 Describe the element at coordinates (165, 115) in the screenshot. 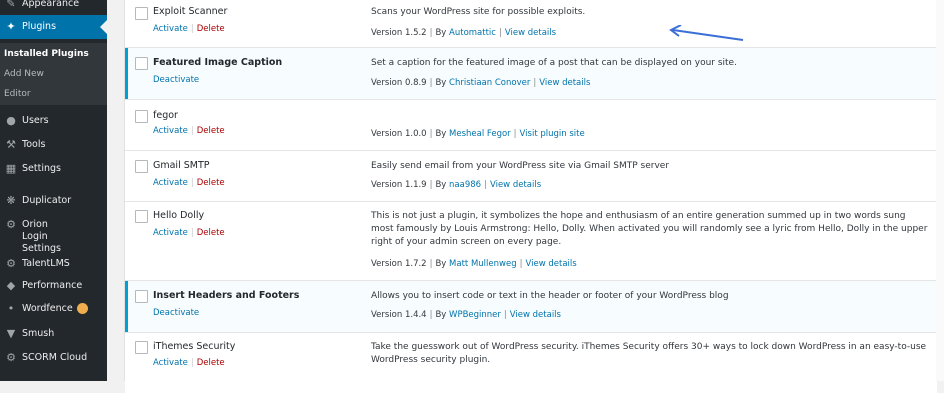

I see `plugin-name: fegor` at that location.